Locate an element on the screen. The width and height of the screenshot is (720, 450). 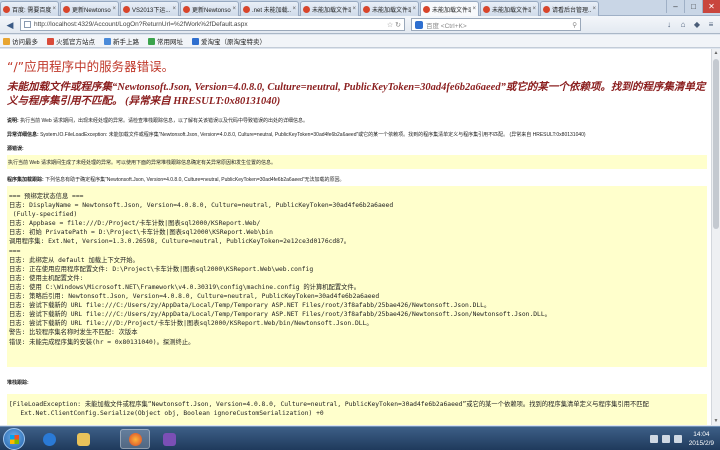
firefox-icon is located at coordinates (135, 439).